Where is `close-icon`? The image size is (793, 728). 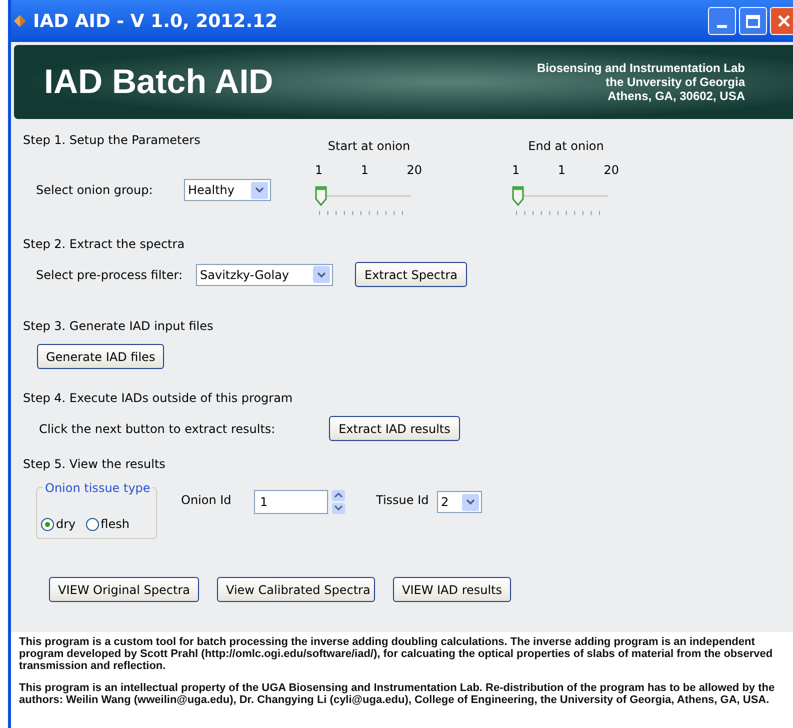
close-icon is located at coordinates (784, 21).